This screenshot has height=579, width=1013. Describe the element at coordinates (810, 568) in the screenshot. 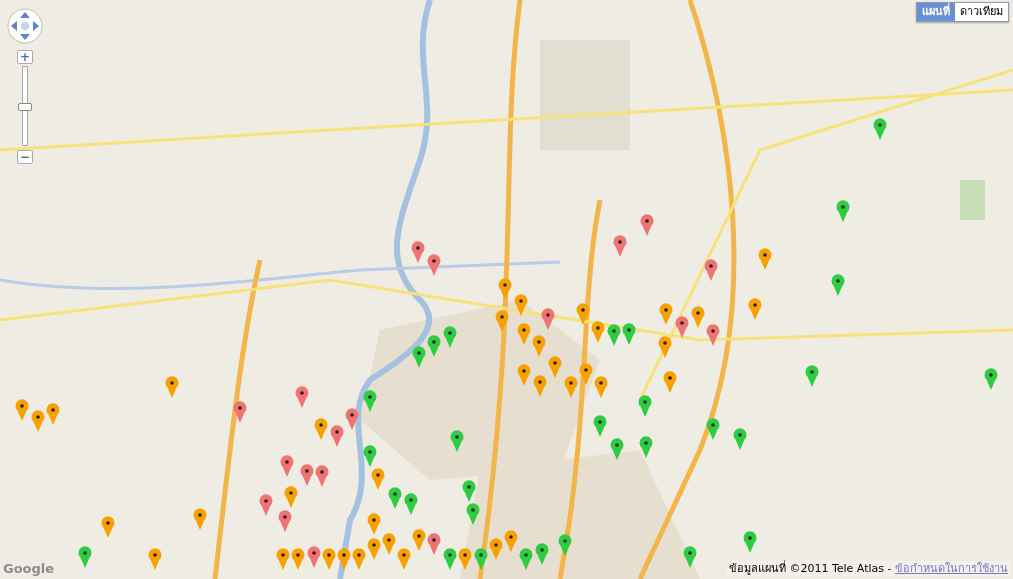

I see `copyright-text: ข้อมูลแผนที่ ©2011 Tele Atlas -` at that location.